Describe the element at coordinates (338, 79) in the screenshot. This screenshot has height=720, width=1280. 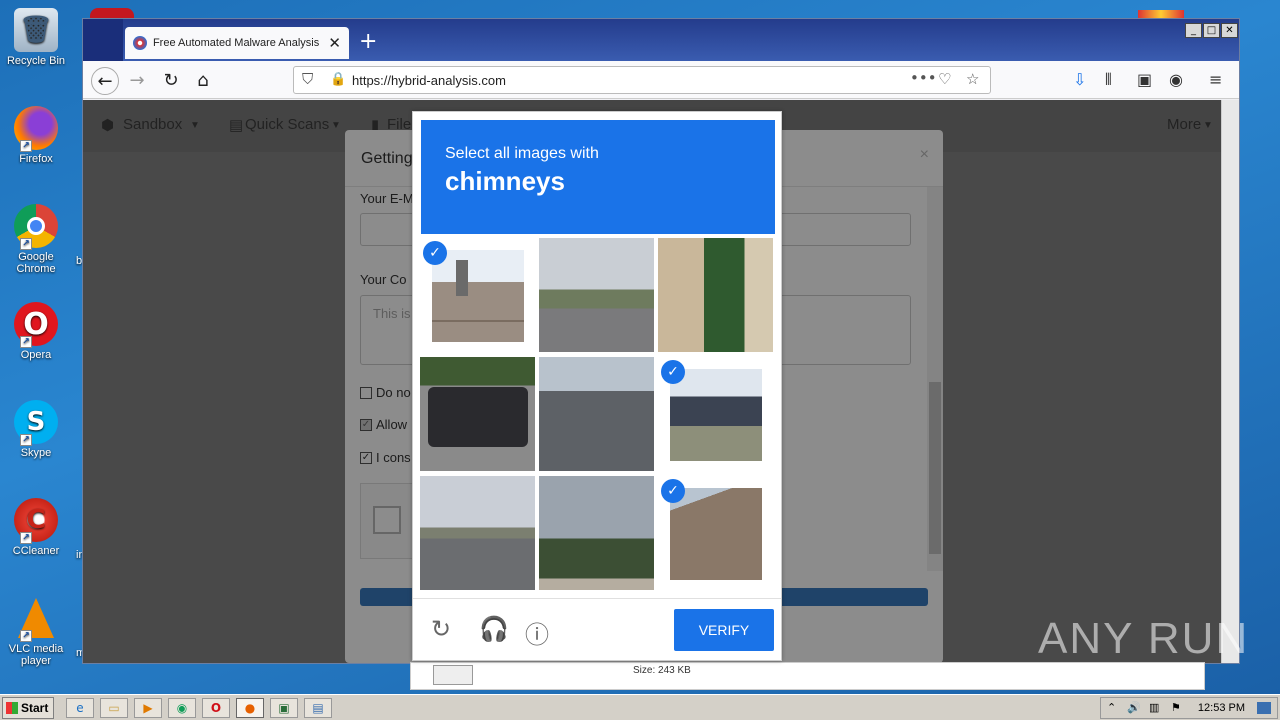
I see `lock-icon: 🔒` at that location.